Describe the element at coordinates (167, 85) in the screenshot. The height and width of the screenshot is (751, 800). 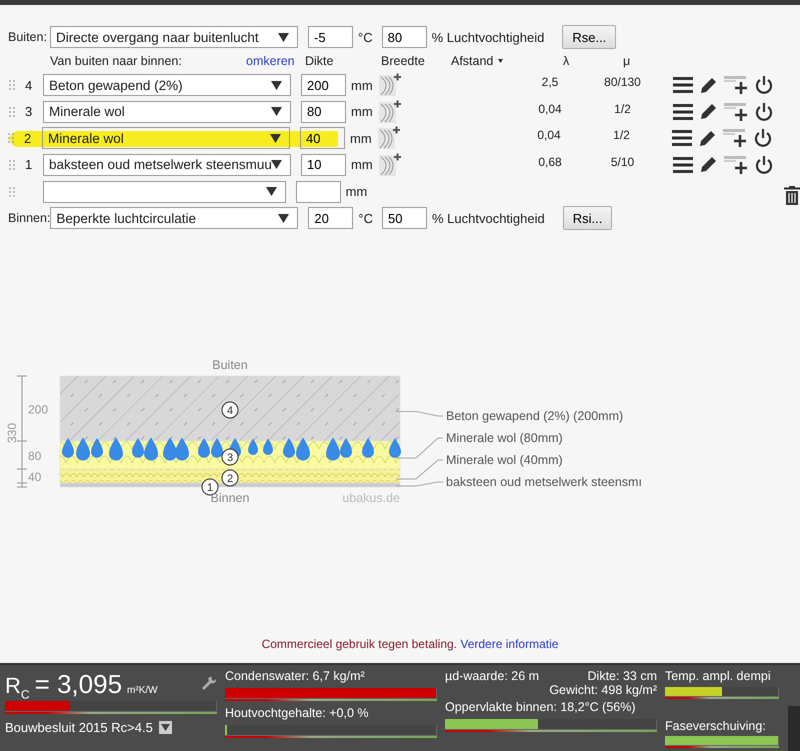
I see `material-dropdown: Beton gewapend (2%)` at that location.